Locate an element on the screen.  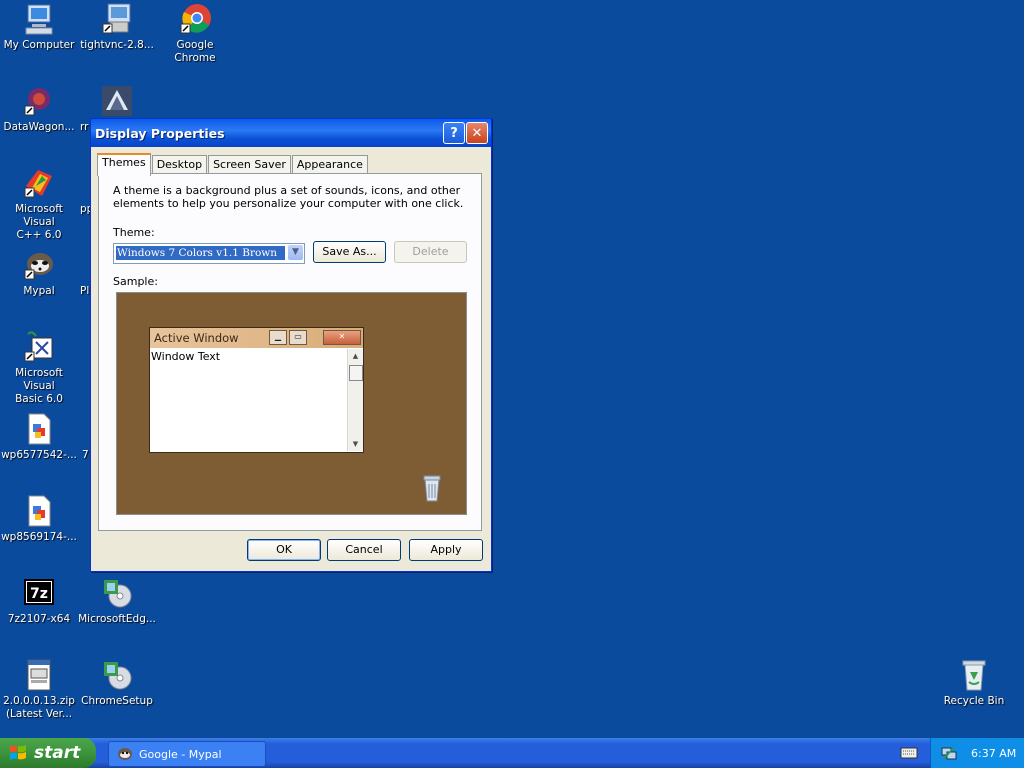
partial-label: rr is located at coordinates (84, 127).